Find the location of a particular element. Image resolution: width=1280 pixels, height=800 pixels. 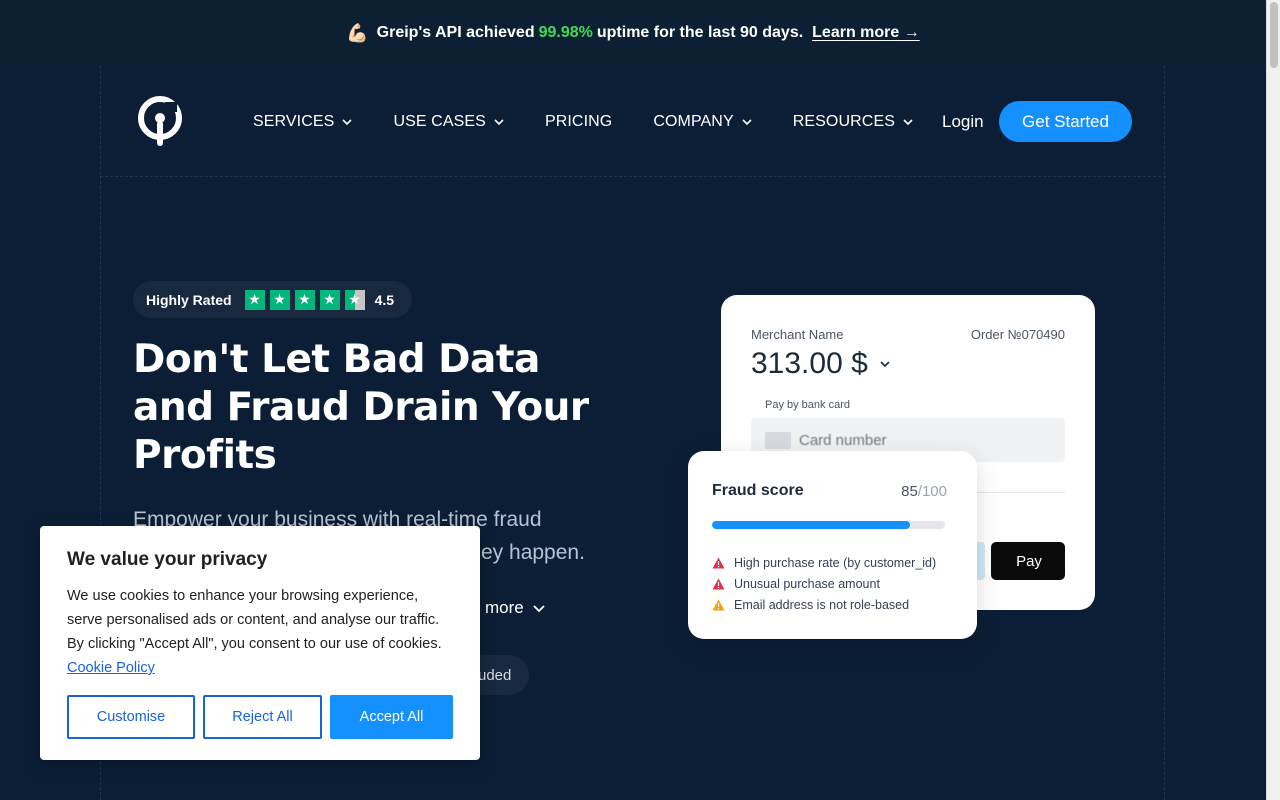

nav-item-pricing: PRICING is located at coordinates (578, 122).